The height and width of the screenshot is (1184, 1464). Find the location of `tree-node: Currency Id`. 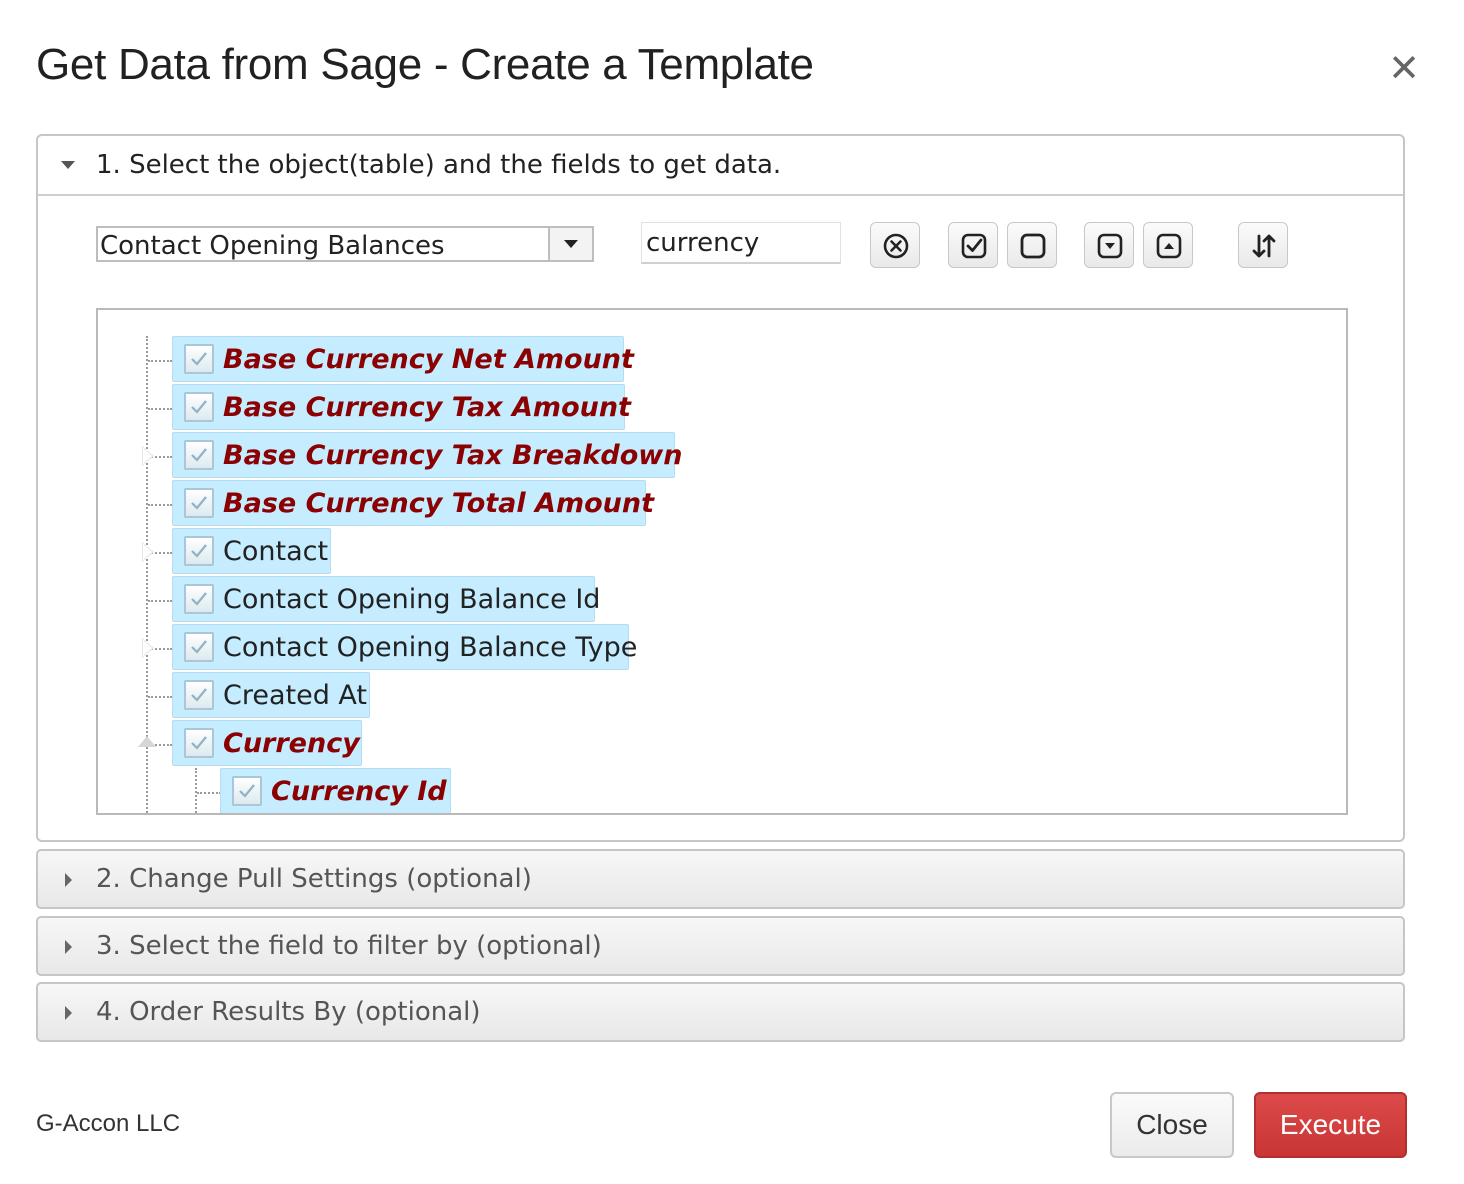

tree-node: Currency Id is located at coordinates (335, 790).